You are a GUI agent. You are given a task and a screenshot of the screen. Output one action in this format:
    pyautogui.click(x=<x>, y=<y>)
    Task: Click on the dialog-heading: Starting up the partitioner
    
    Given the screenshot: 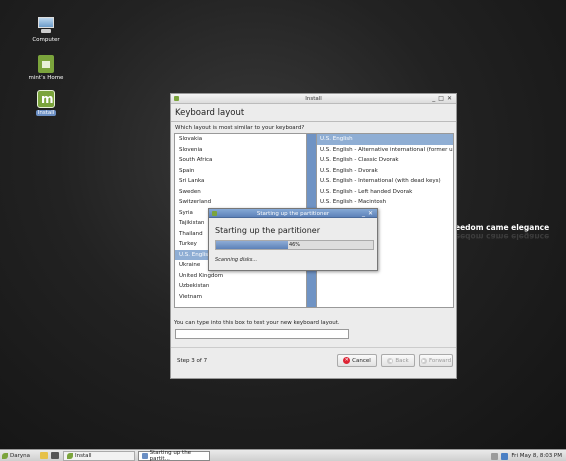 What is the action you would take?
    pyautogui.click(x=267, y=230)
    